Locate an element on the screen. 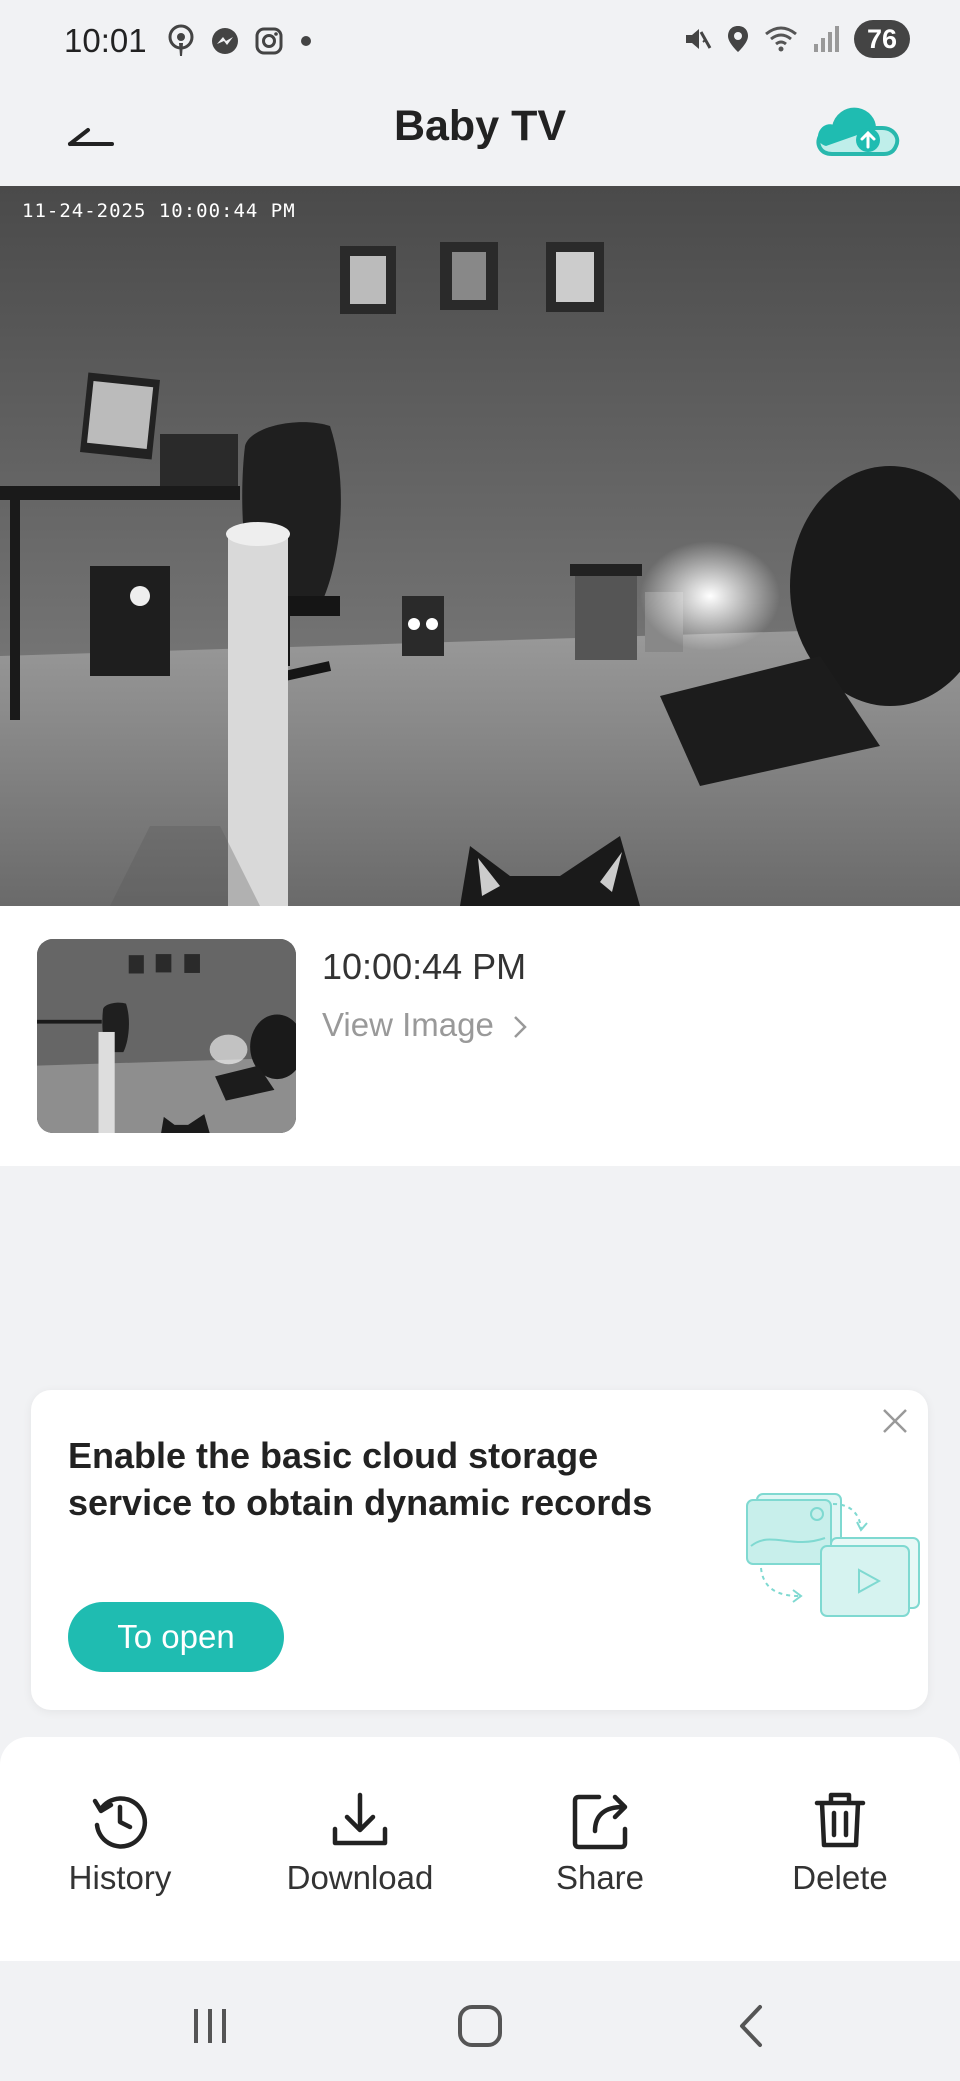  recent-apps-icon is located at coordinates (210, 2026).